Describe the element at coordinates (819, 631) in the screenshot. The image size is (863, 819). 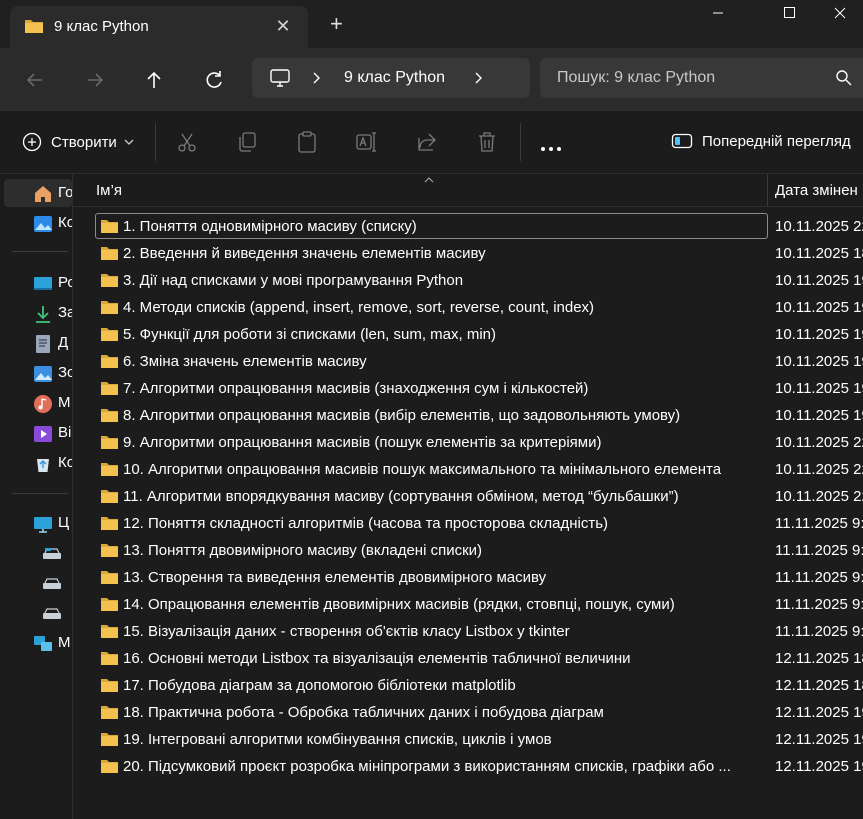
I see `date-modified: 11.11.2025 9:5` at that location.